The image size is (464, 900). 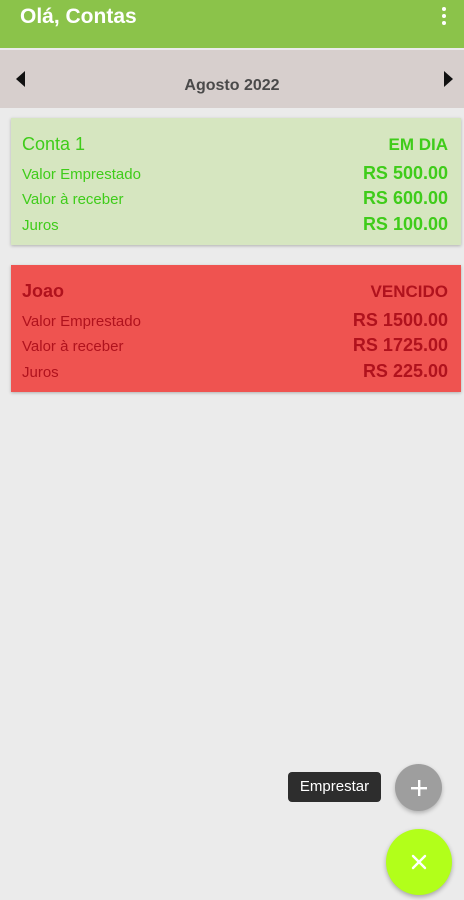 I want to click on close-icon, so click(x=419, y=862).